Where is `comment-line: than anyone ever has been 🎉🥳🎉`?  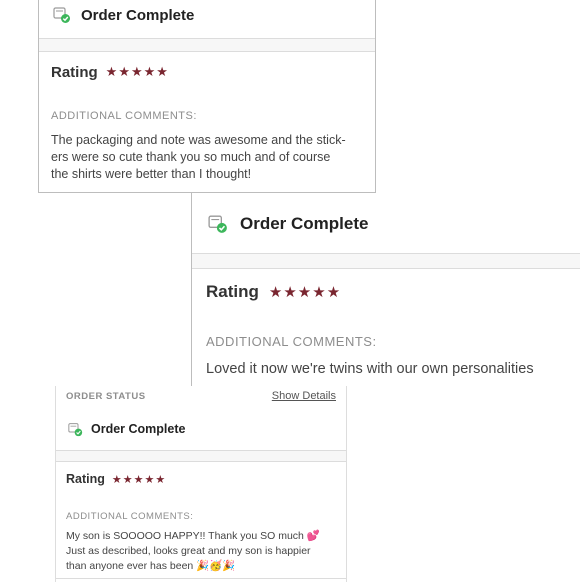 comment-line: than anyone ever has been 🎉🥳🎉 is located at coordinates (151, 566).